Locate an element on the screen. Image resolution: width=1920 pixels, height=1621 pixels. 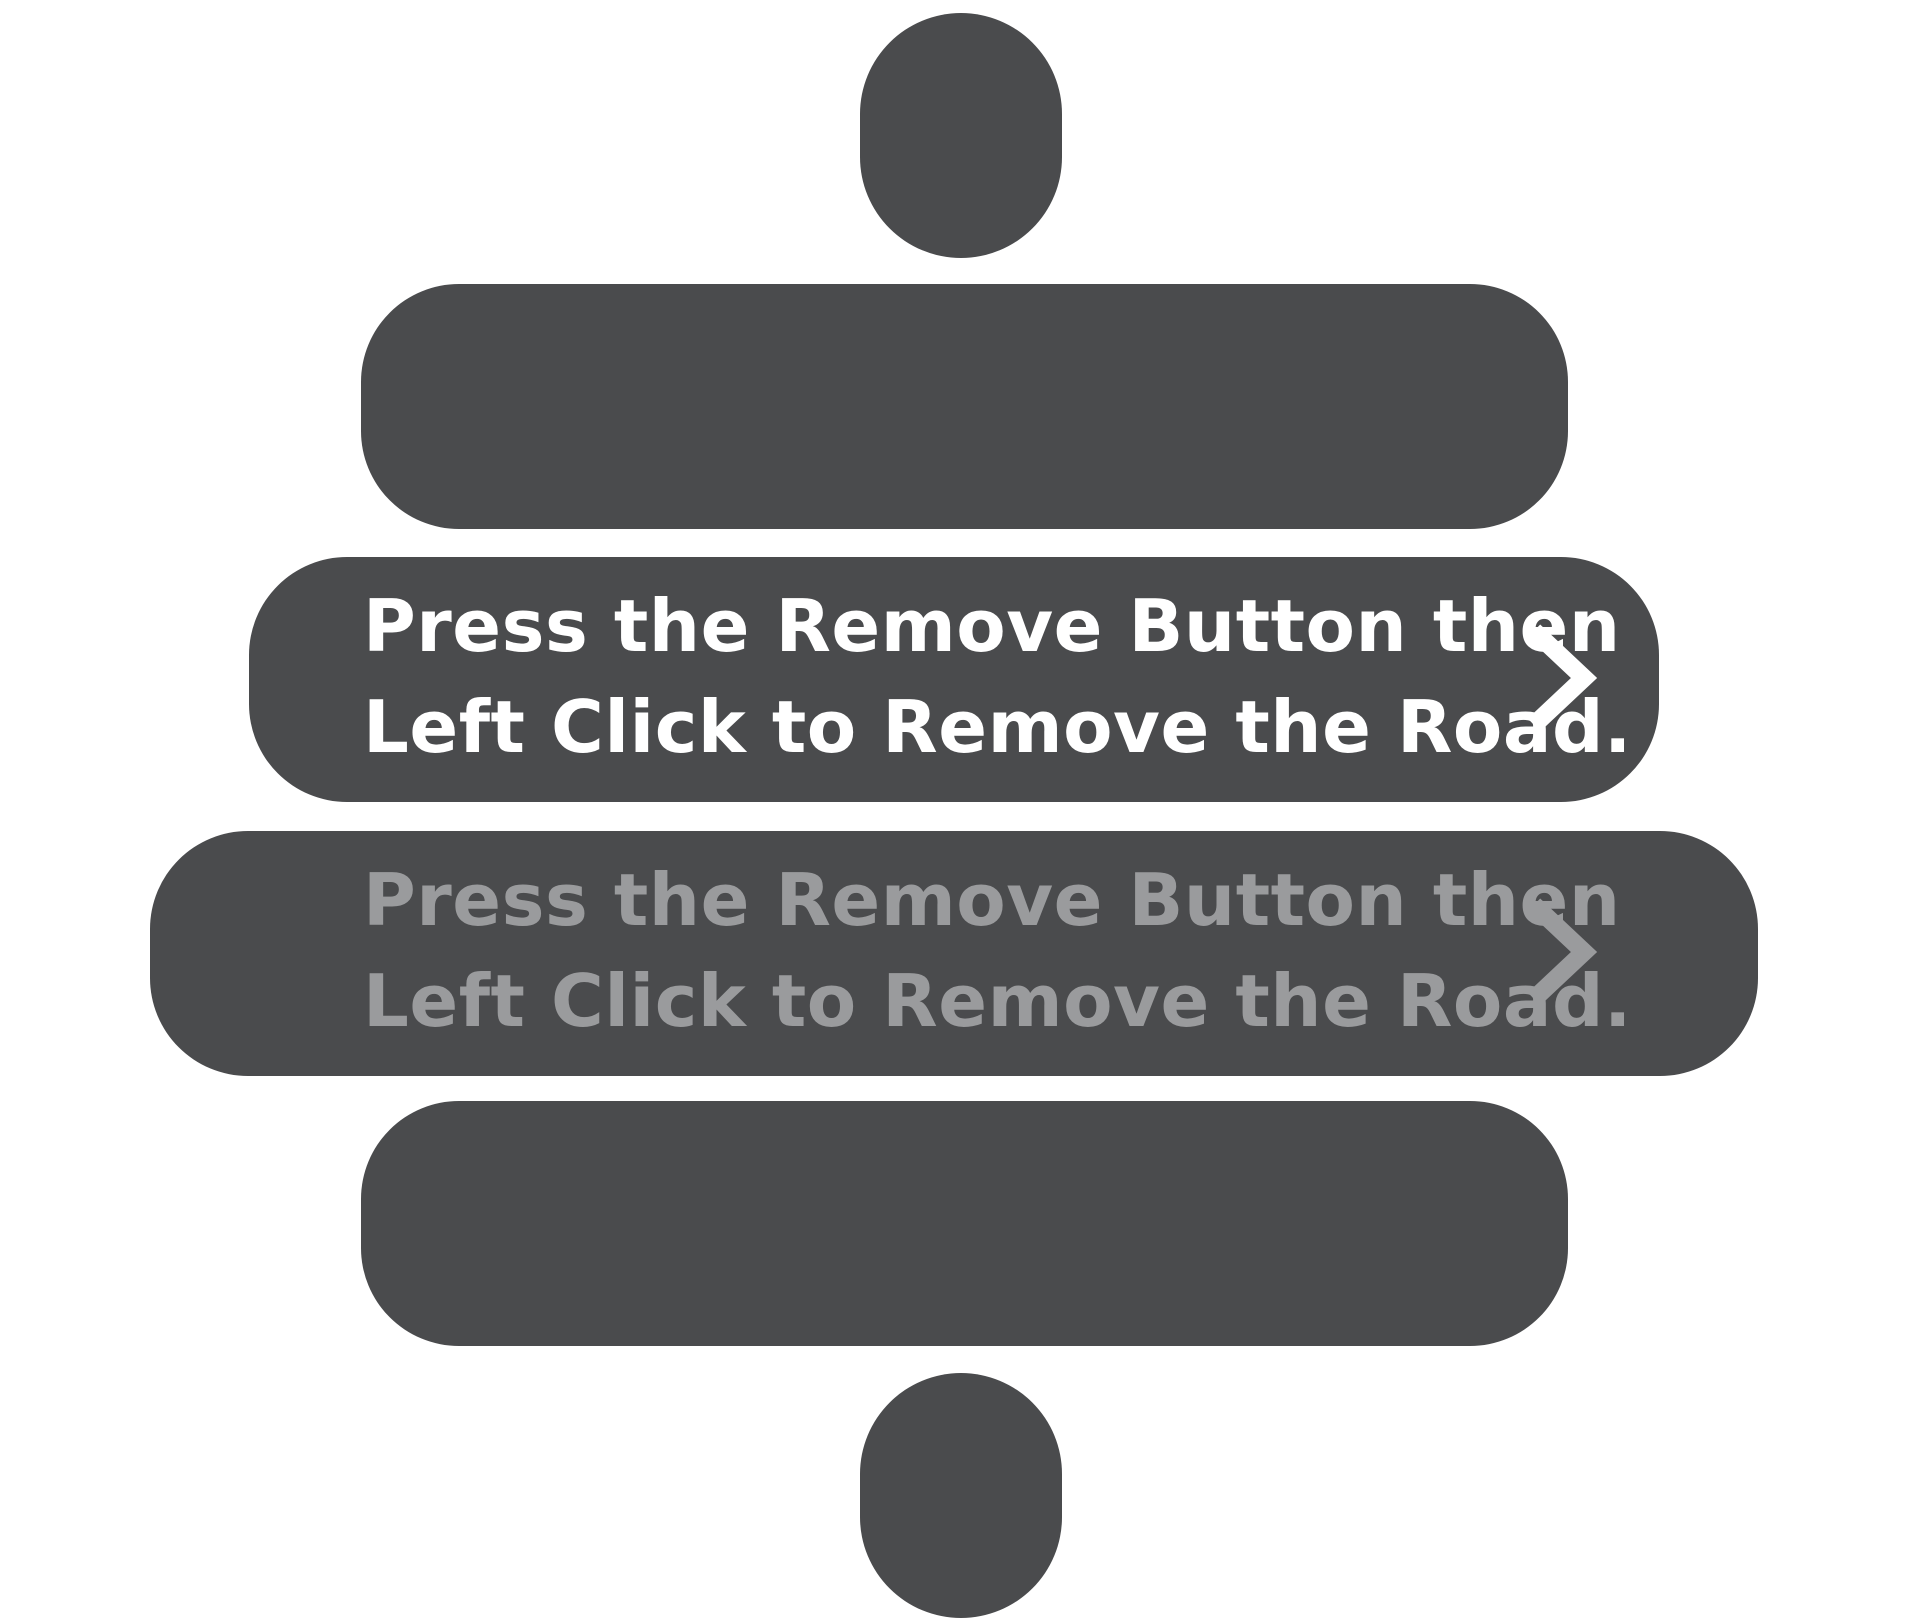
top-cap-pill is located at coordinates (961, 135).